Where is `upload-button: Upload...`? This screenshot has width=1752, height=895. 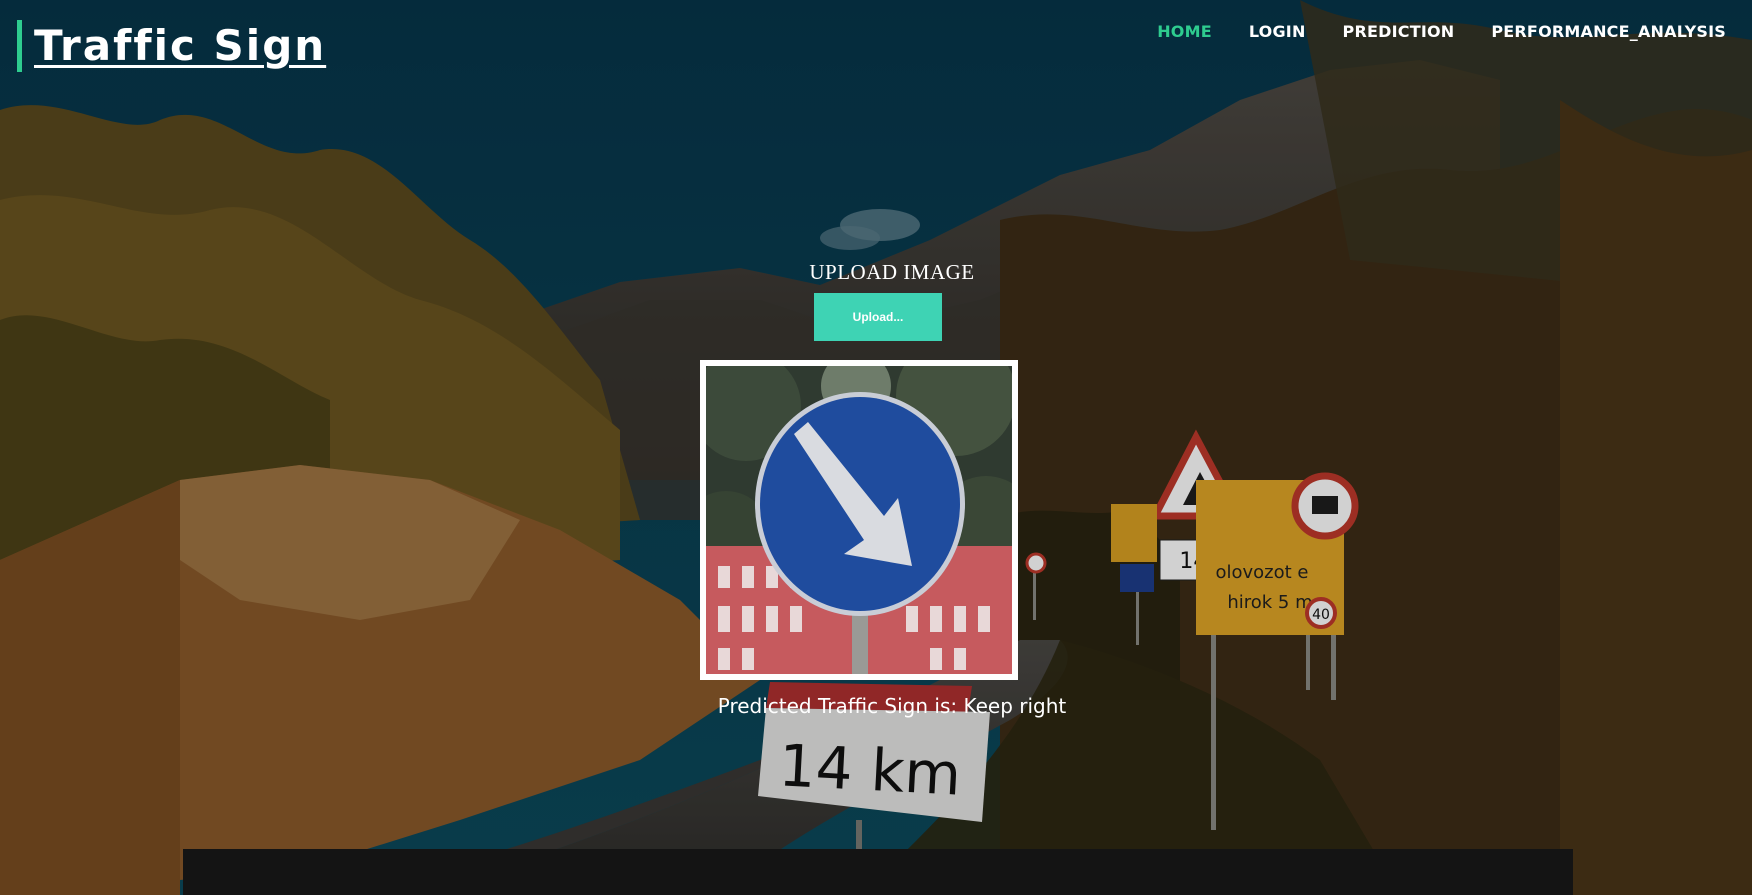 upload-button: Upload... is located at coordinates (878, 317).